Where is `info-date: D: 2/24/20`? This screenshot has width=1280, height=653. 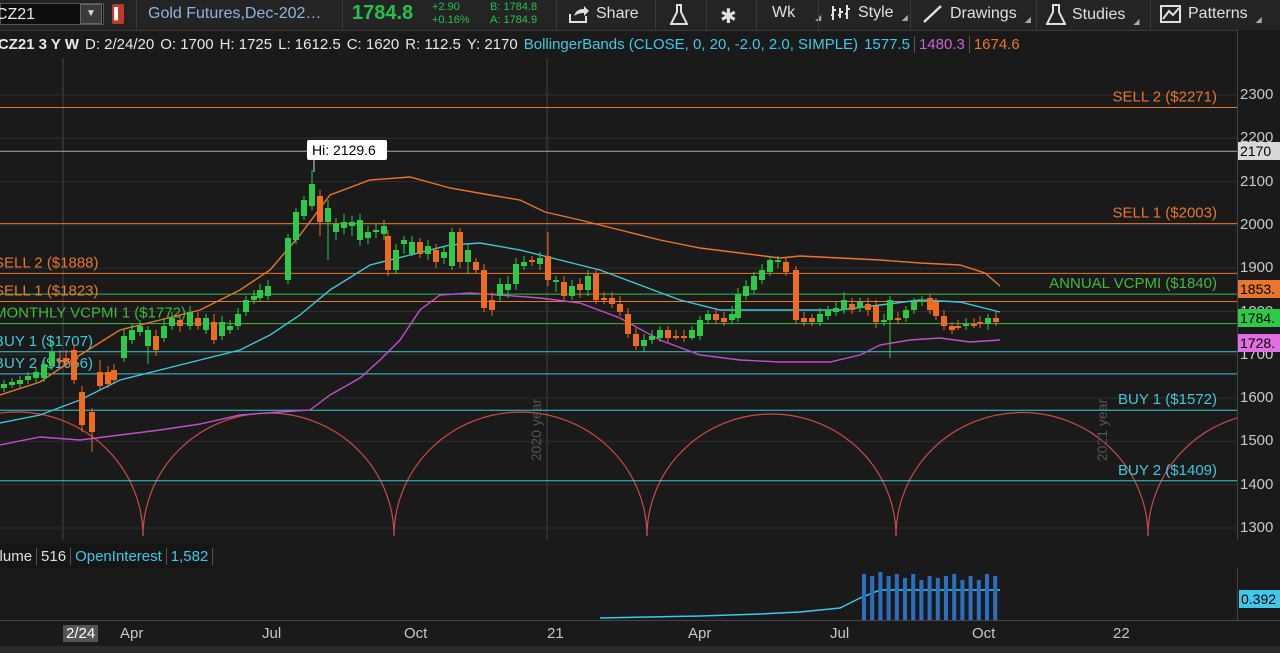 info-date: D: 2/24/20 is located at coordinates (119, 44).